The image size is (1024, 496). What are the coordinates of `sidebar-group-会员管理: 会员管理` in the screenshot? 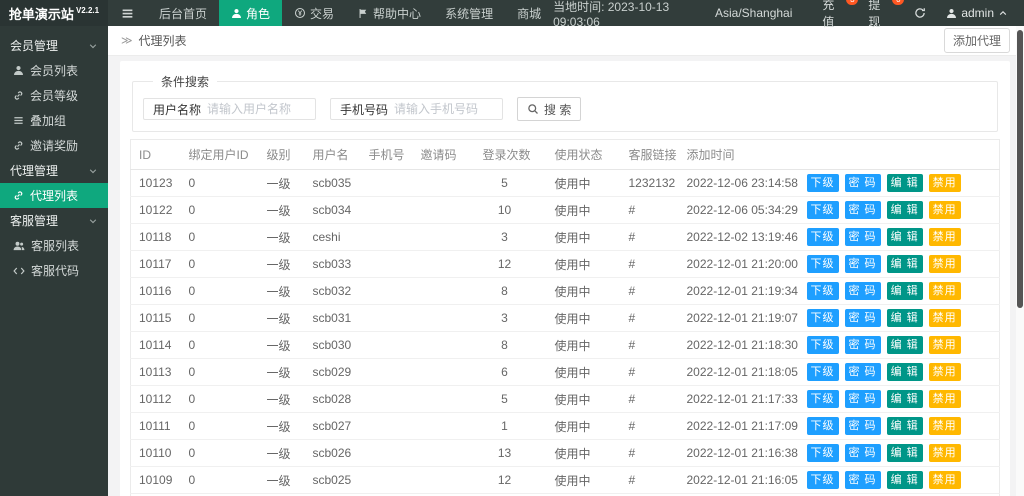 It's located at (54, 45).